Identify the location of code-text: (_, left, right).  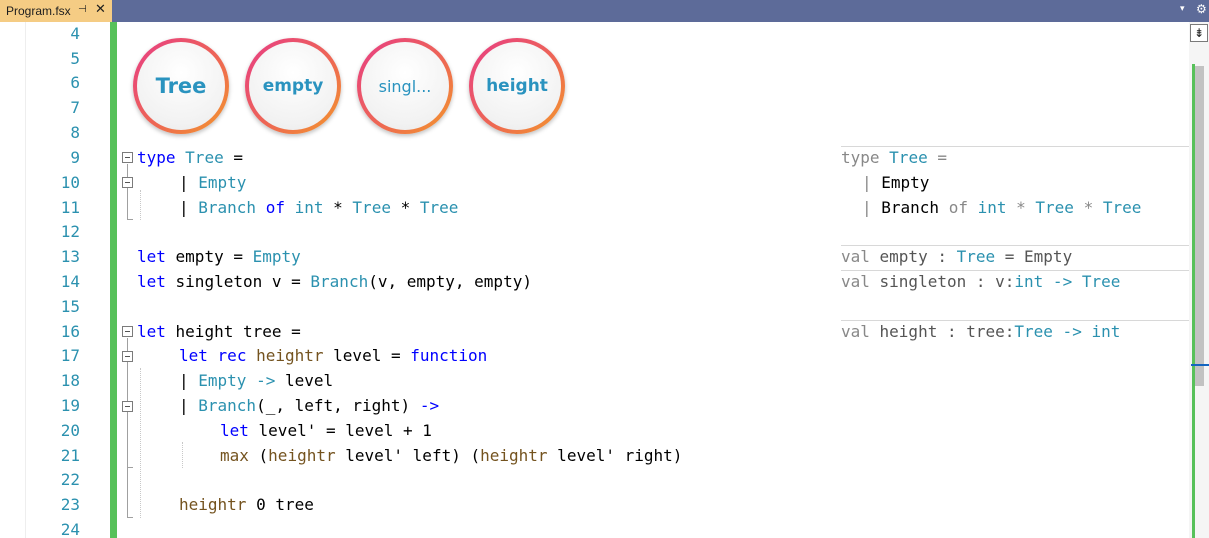
(338, 405).